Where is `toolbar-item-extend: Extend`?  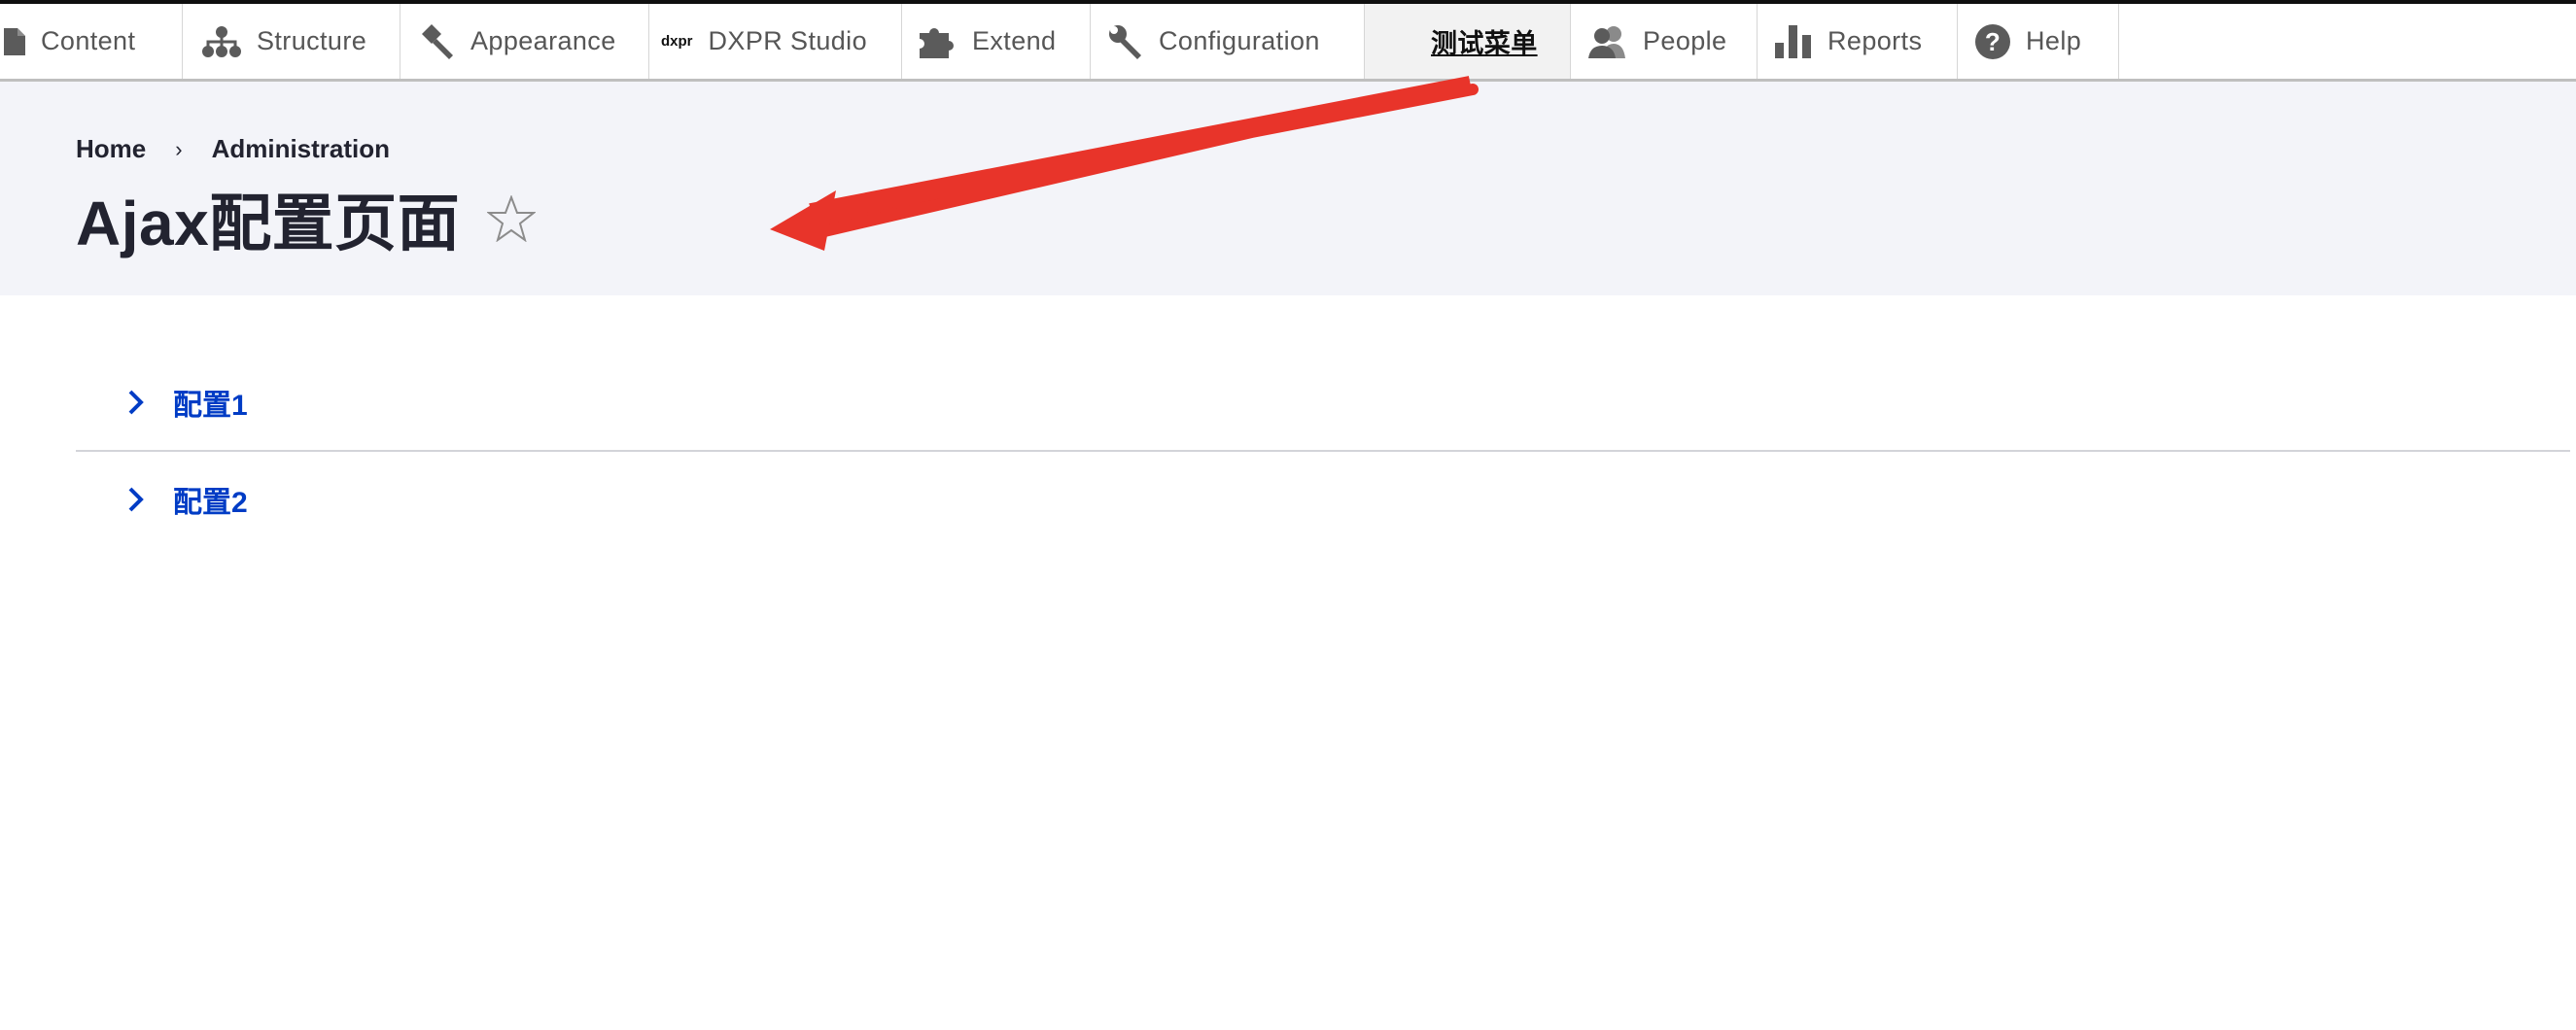
toolbar-item-extend: Extend is located at coordinates (997, 41).